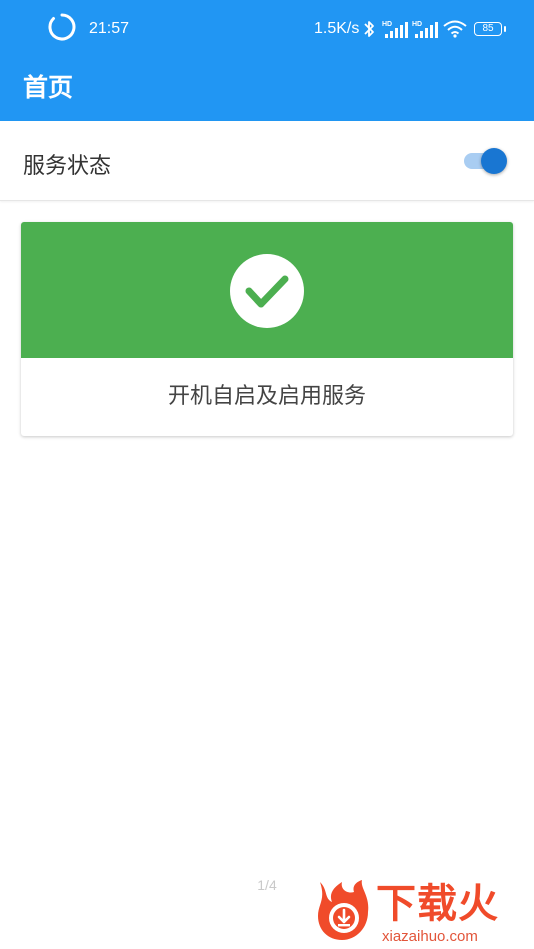  I want to click on app-bar: 首页, so click(267, 82).